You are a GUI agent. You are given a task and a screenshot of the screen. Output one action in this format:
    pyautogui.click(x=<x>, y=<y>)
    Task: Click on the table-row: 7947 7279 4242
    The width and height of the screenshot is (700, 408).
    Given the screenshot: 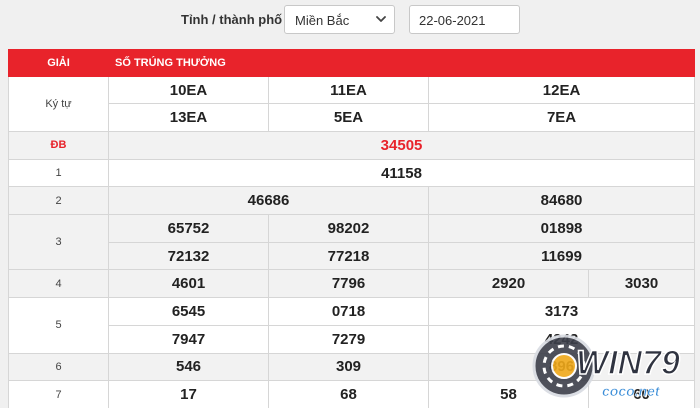 What is the action you would take?
    pyautogui.click(x=352, y=339)
    